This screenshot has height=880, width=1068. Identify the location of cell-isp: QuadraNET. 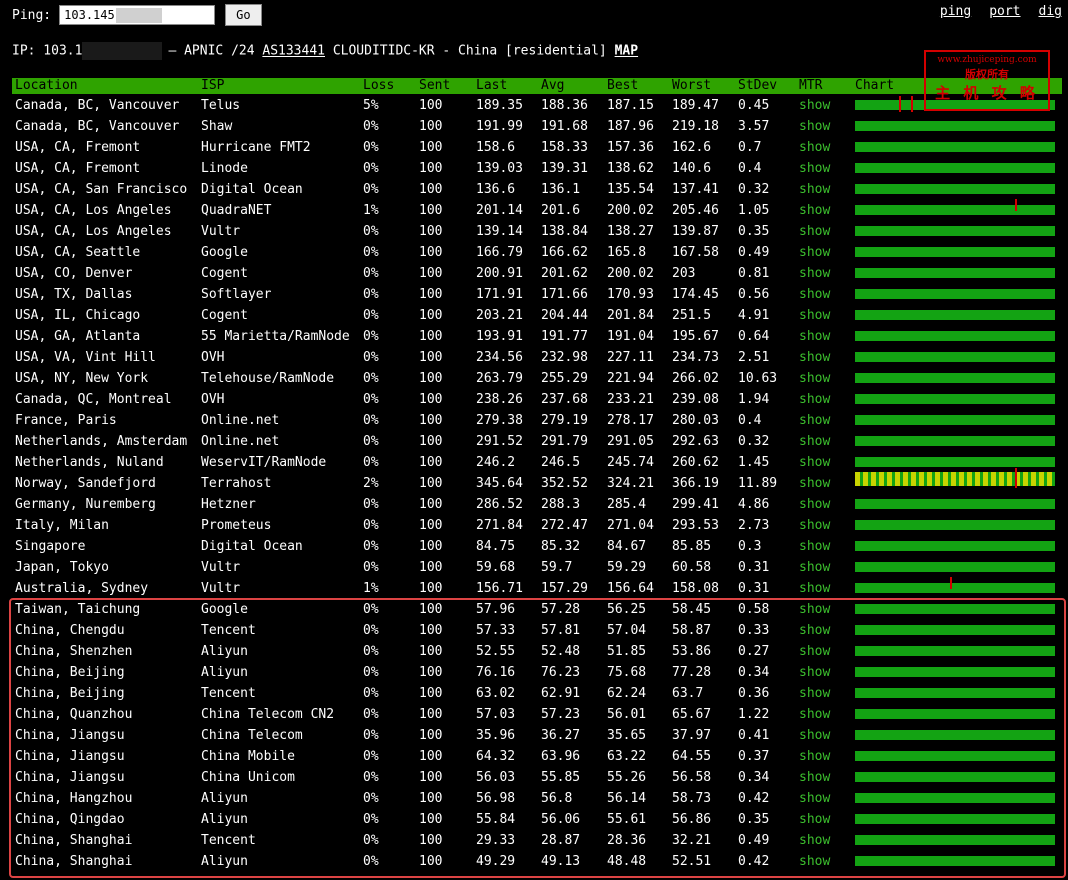
(236, 210).